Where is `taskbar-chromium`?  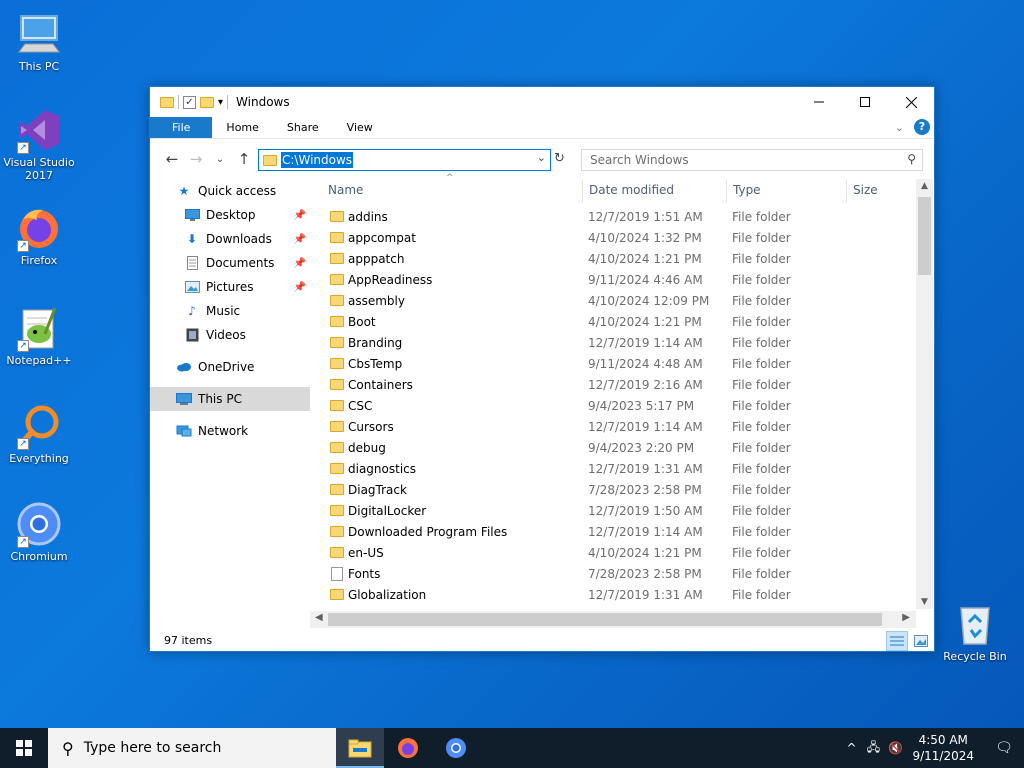
taskbar-chromium is located at coordinates (456, 748).